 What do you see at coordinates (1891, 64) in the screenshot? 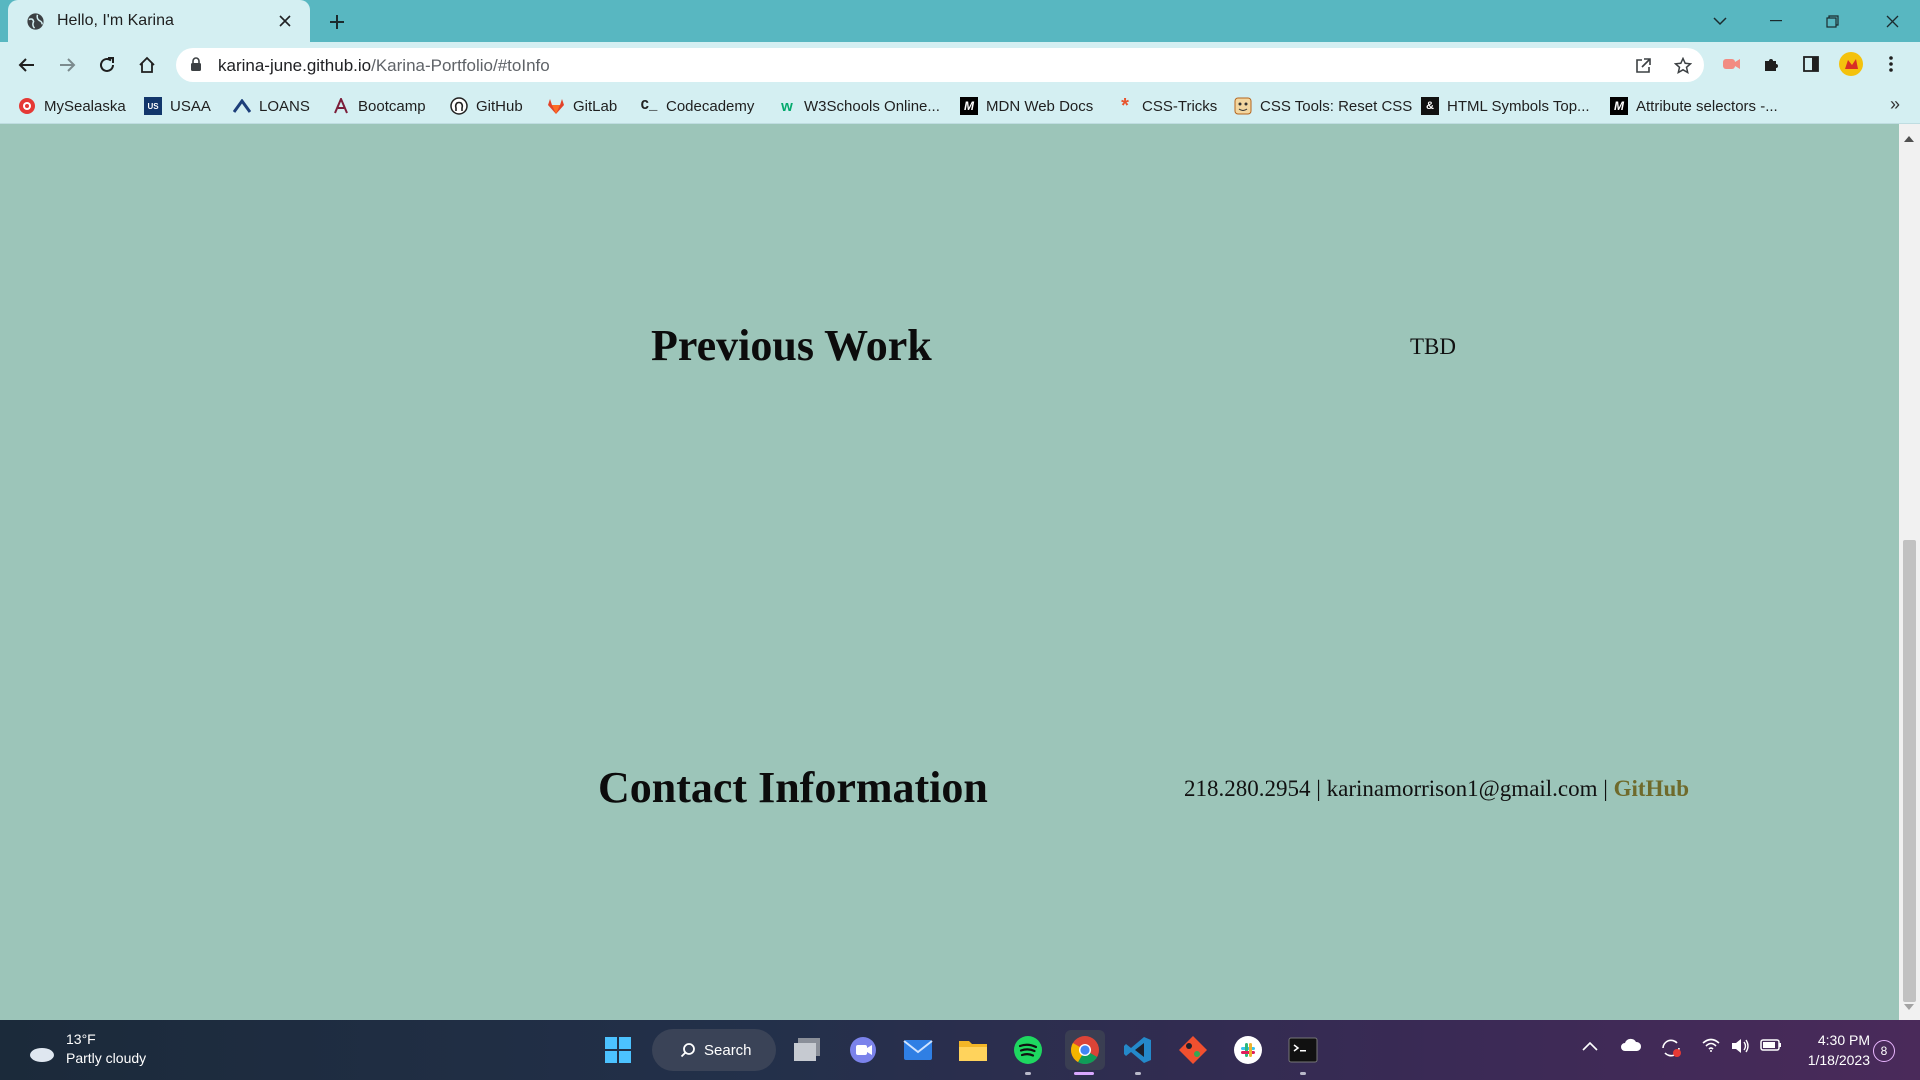
I see `menu-kebab-icon` at bounding box center [1891, 64].